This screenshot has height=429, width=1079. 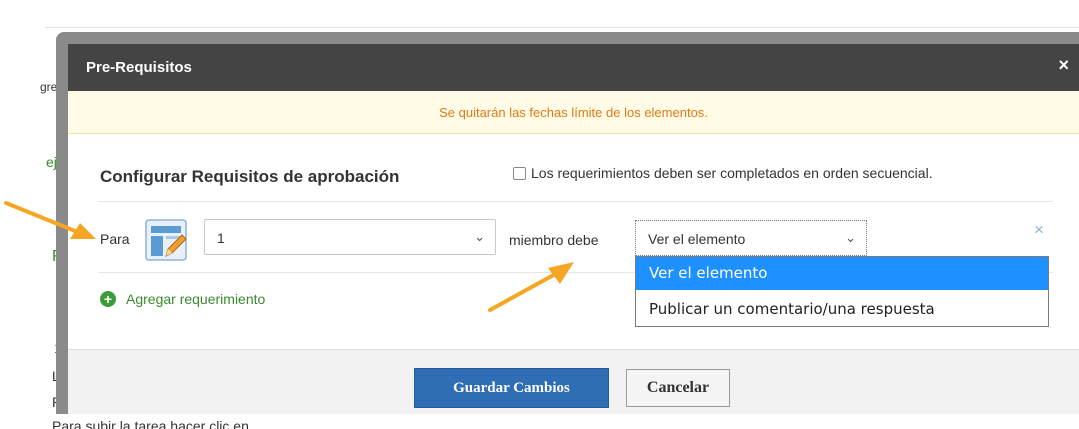 What do you see at coordinates (139, 67) in the screenshot?
I see `dialog-title: Pre-Requisitos` at bounding box center [139, 67].